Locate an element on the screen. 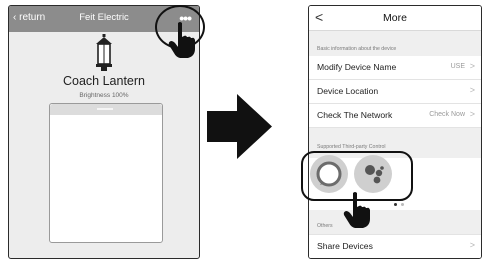  row-modify-device-name: Modify Device Name USE > is located at coordinates (395, 68).